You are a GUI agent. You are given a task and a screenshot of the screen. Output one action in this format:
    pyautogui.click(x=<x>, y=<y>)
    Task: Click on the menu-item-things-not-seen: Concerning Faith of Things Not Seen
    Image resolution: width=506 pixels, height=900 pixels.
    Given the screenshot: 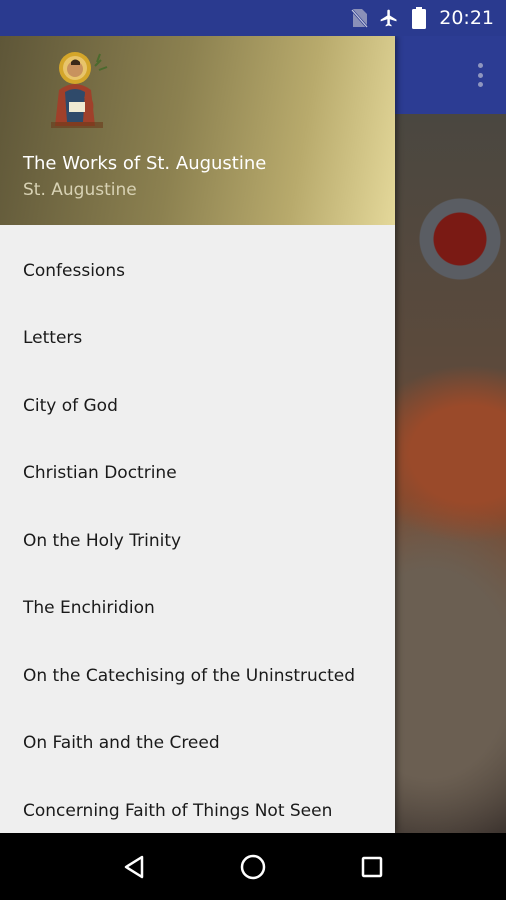 What is the action you would take?
    pyautogui.click(x=197, y=805)
    